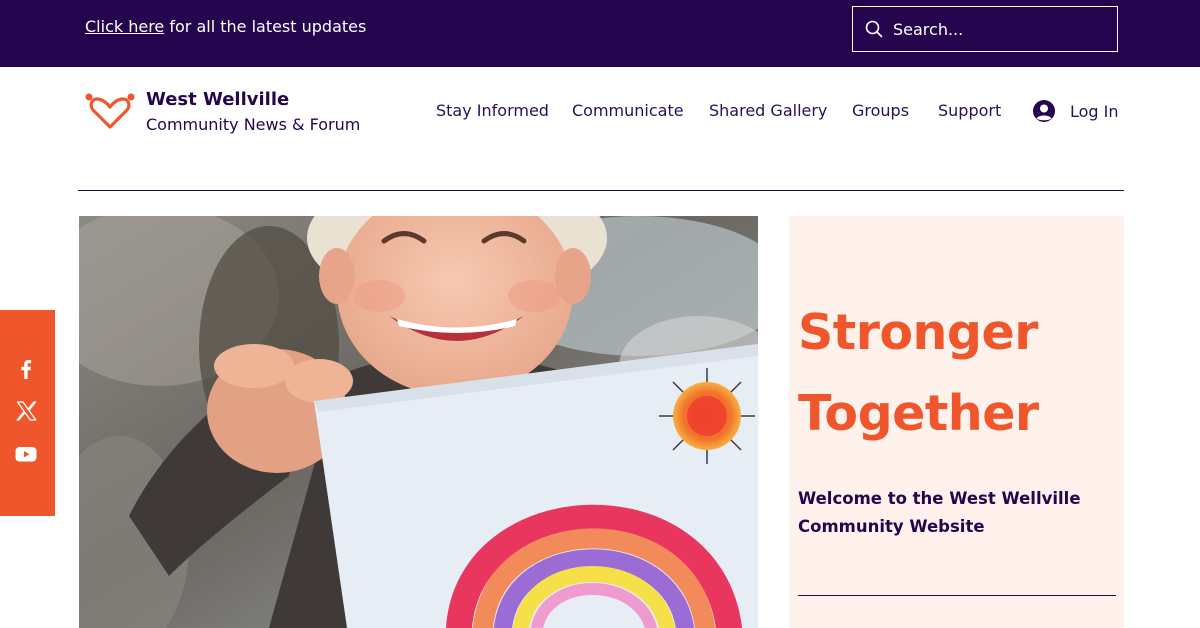  Describe the element at coordinates (957, 595) in the screenshot. I see `panel-divider` at that location.